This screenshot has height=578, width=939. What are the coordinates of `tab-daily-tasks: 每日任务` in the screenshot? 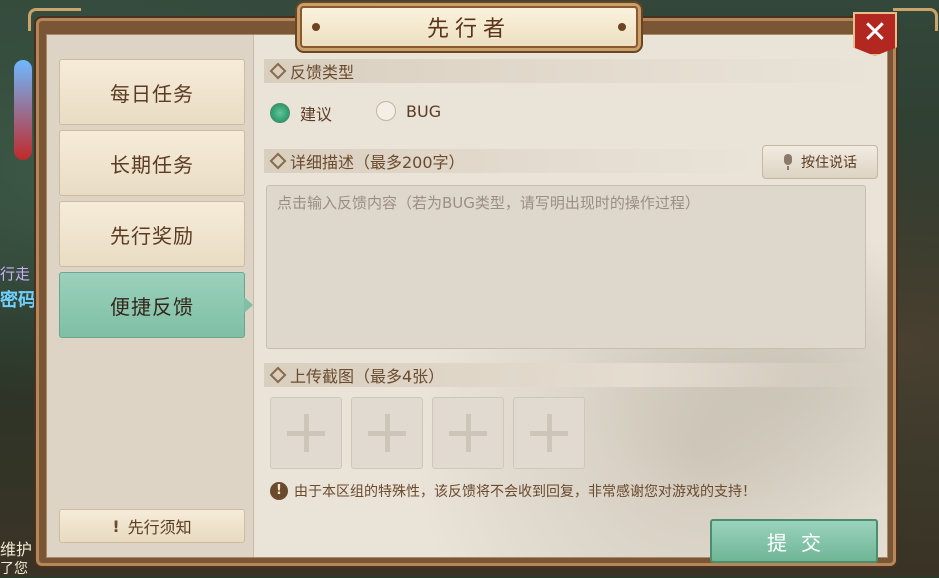 It's located at (152, 92).